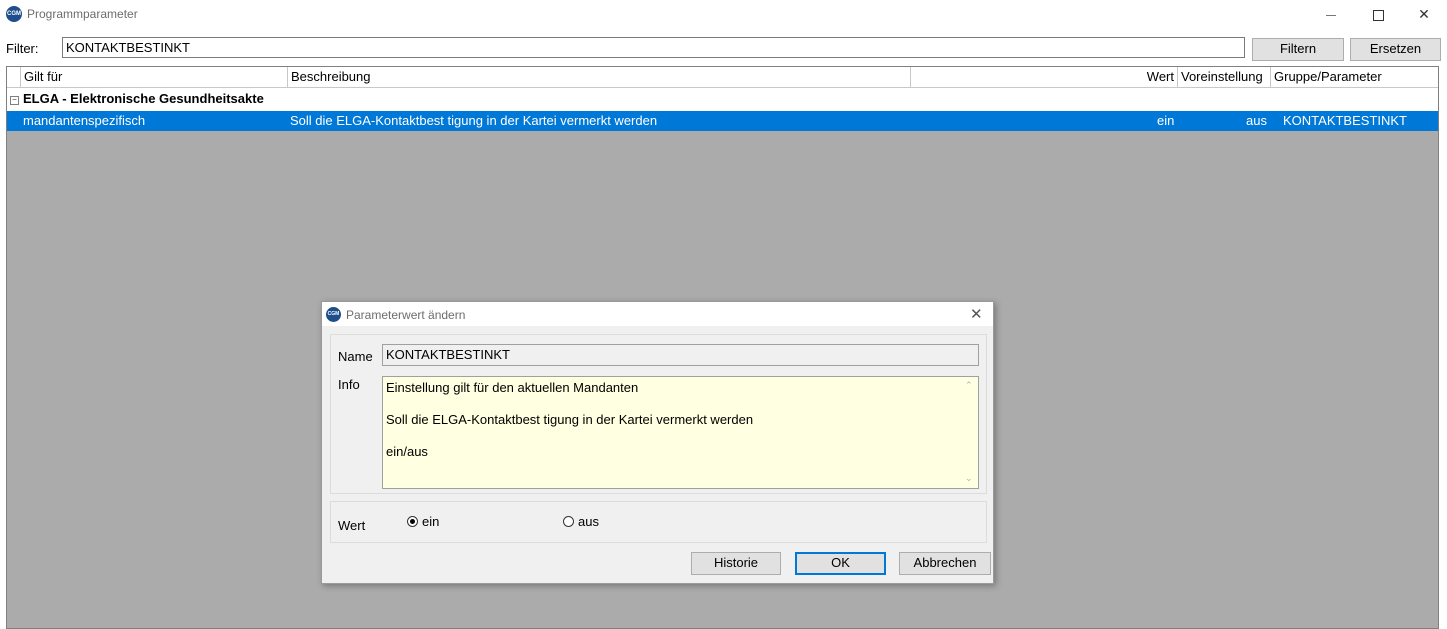  Describe the element at coordinates (1395, 49) in the screenshot. I see `replace-button: Ersetzen` at that location.